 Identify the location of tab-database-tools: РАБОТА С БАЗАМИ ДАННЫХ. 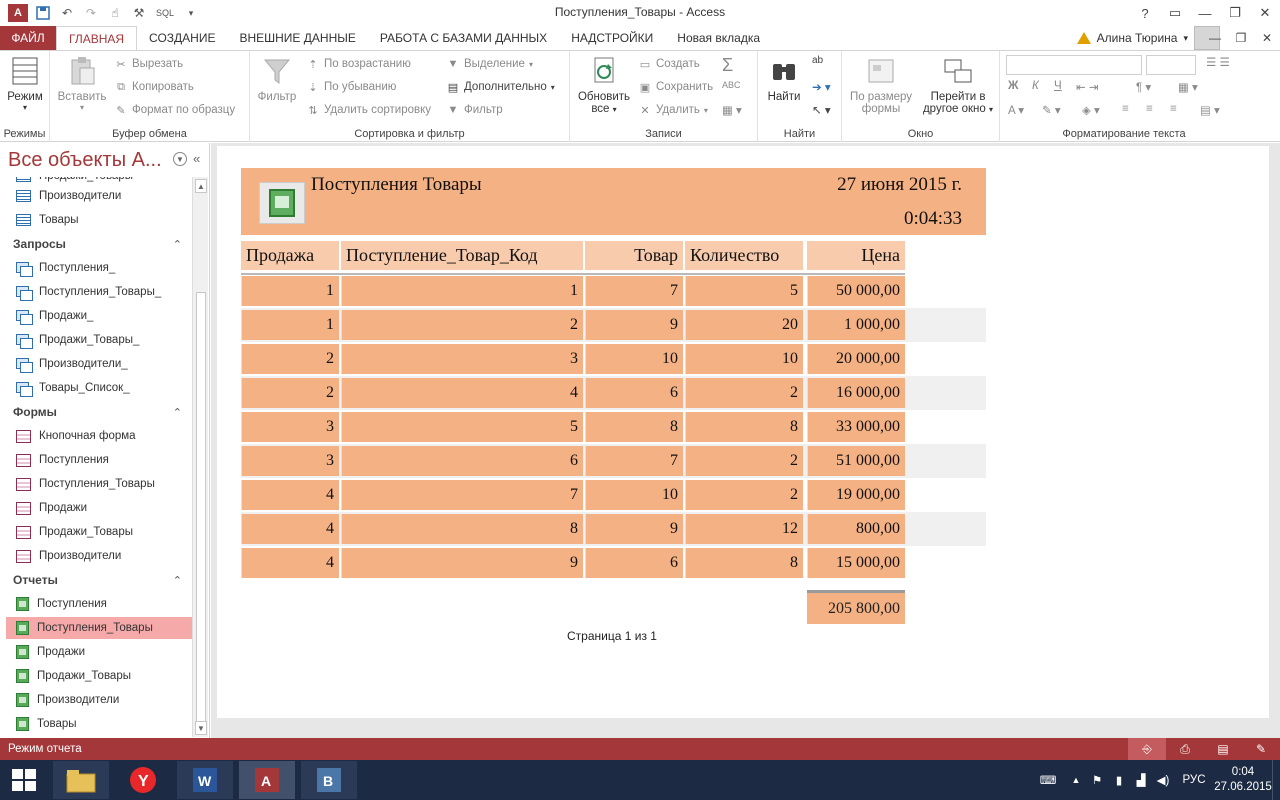
(463, 38).